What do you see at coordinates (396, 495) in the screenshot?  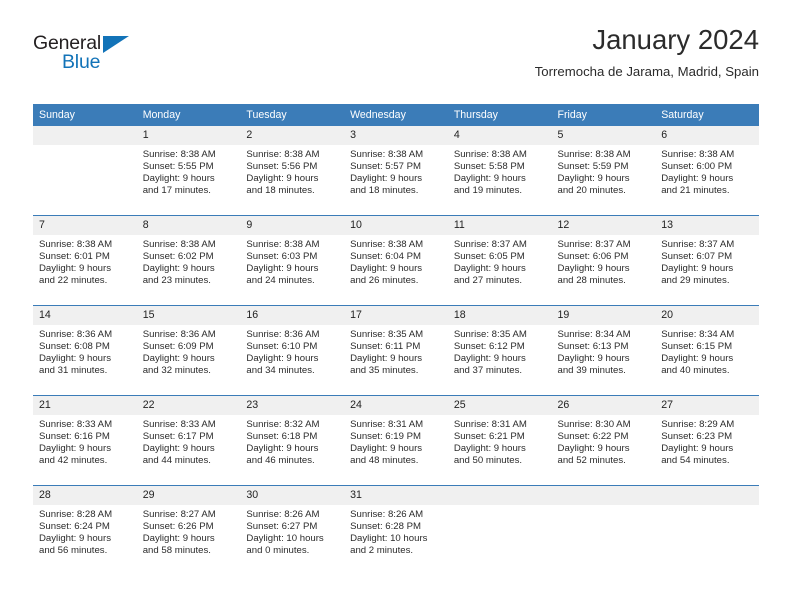 I see `day-number: 31` at bounding box center [396, 495].